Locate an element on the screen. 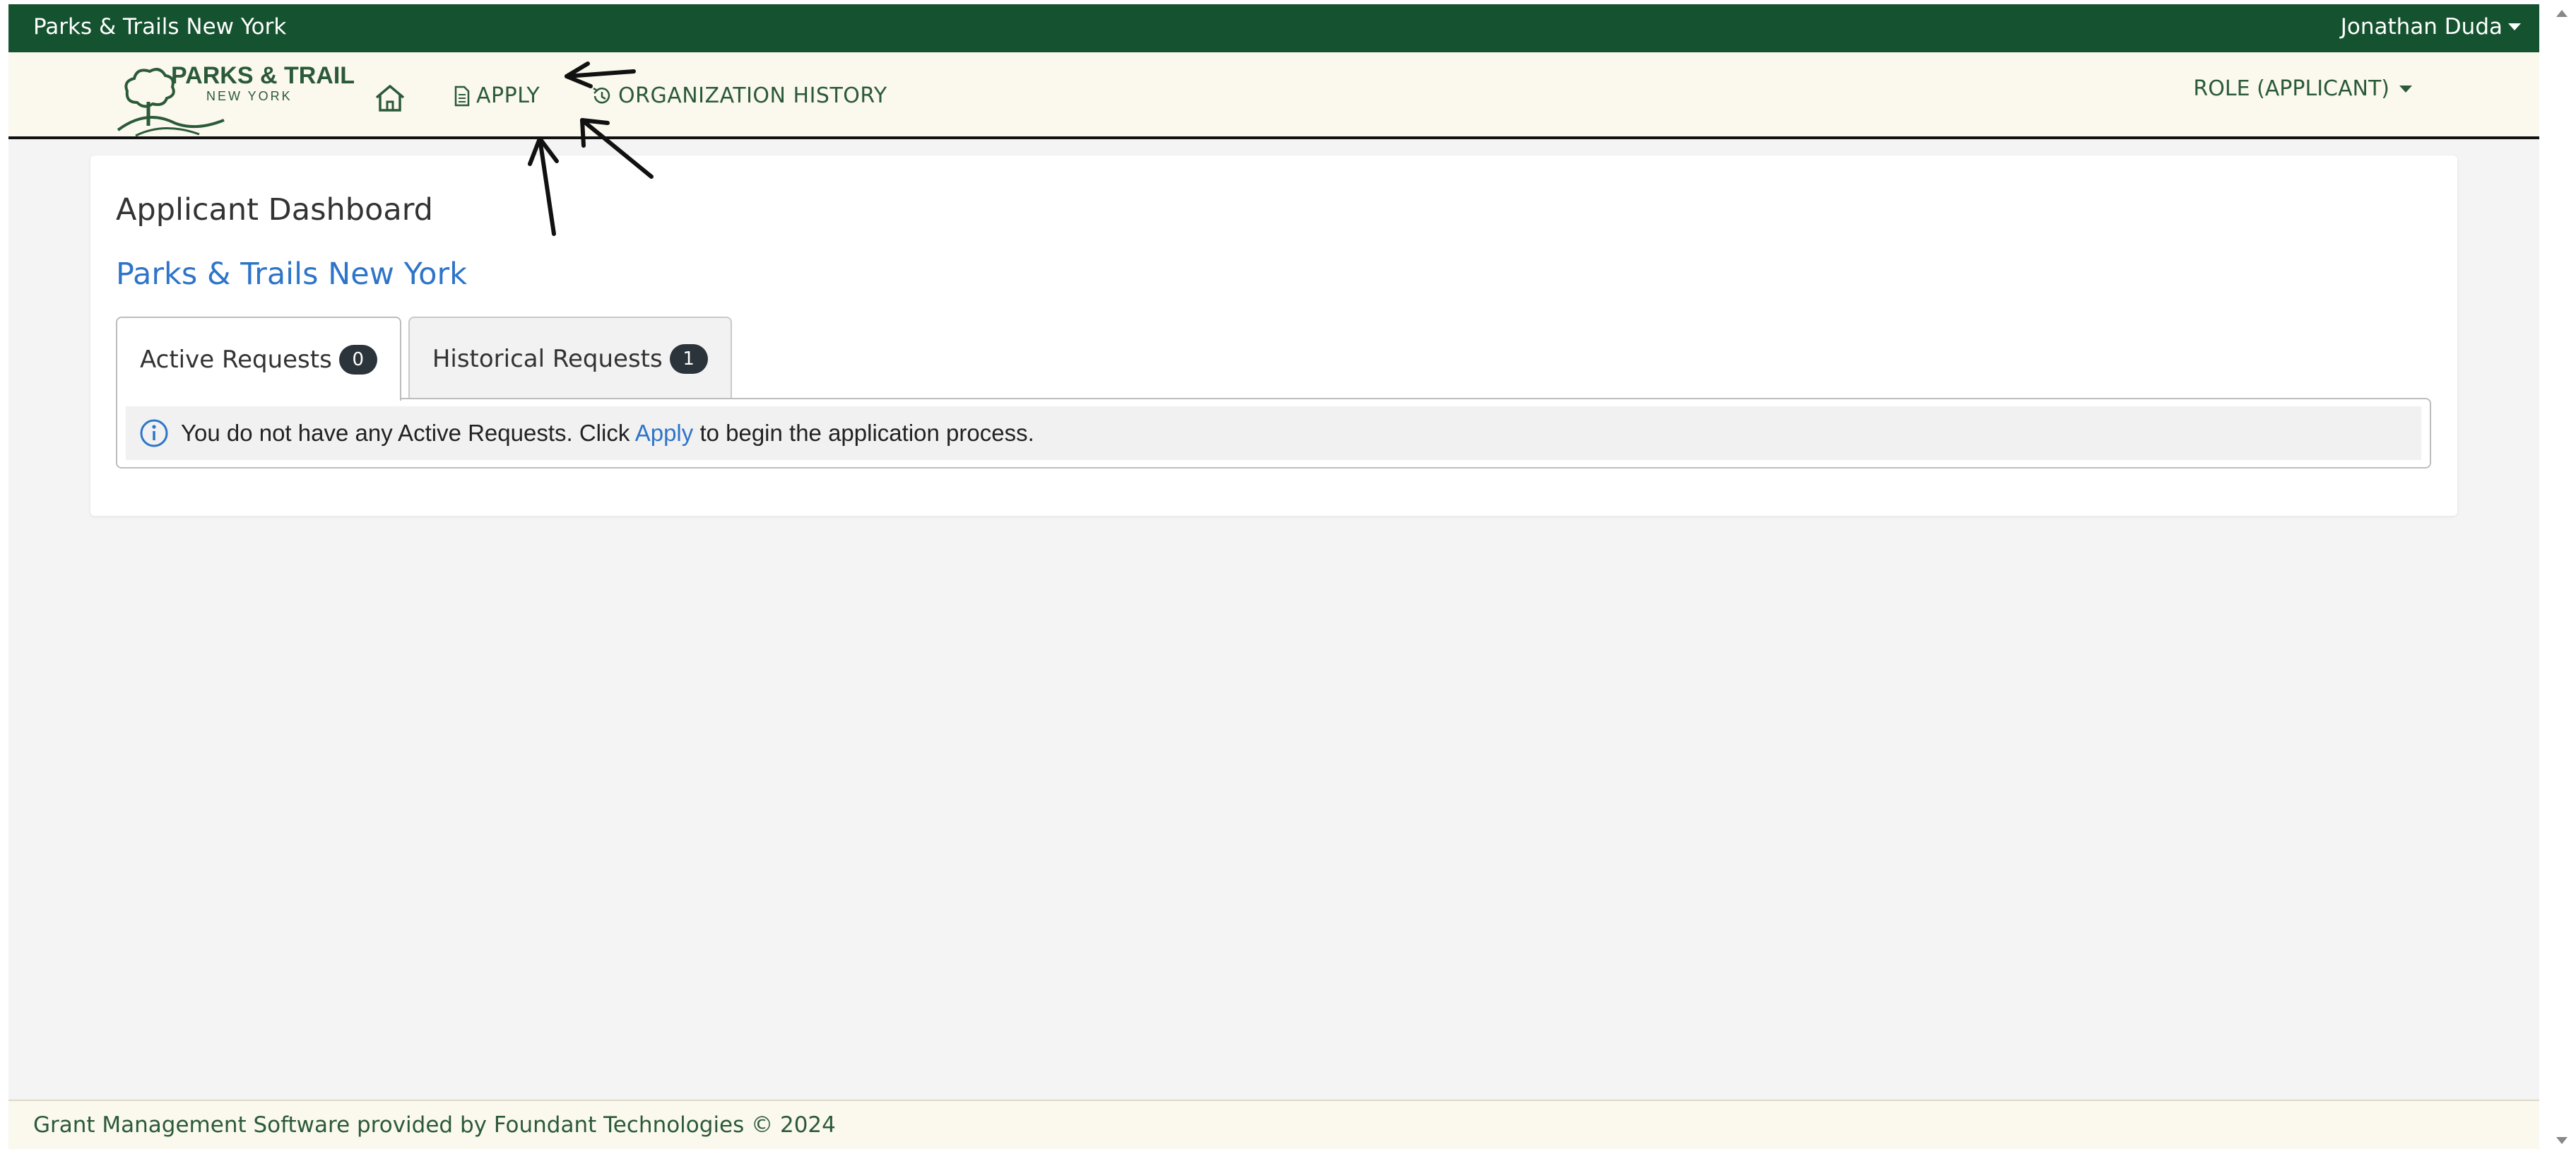 The height and width of the screenshot is (1154, 2576). logo-text-main: PARKS & TRAILS is located at coordinates (263, 75).